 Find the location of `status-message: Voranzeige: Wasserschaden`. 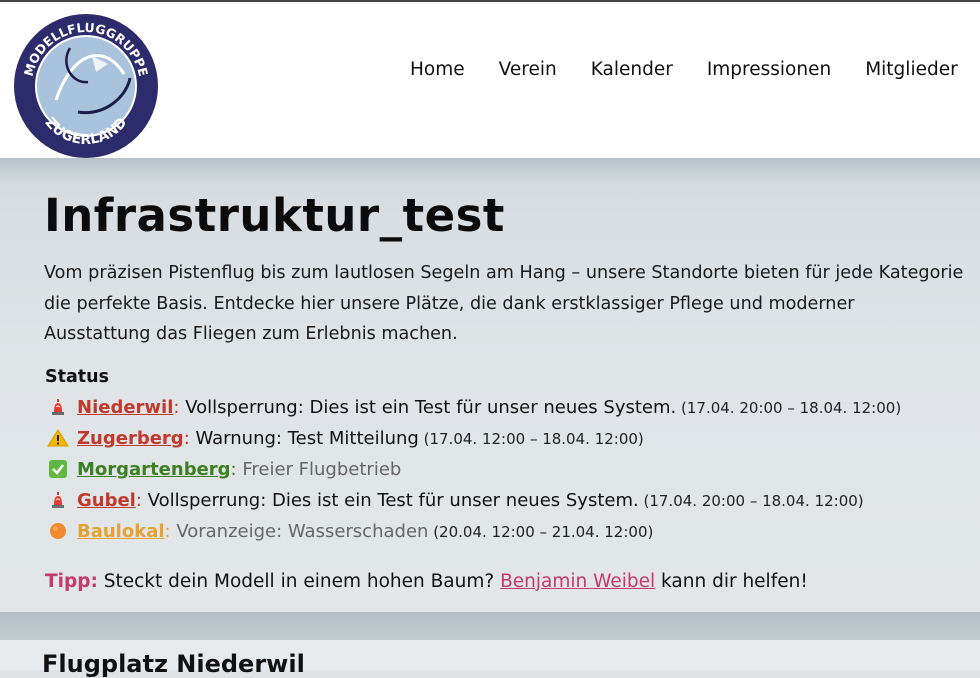

status-message: Voranzeige: Wasserschaden is located at coordinates (299, 531).